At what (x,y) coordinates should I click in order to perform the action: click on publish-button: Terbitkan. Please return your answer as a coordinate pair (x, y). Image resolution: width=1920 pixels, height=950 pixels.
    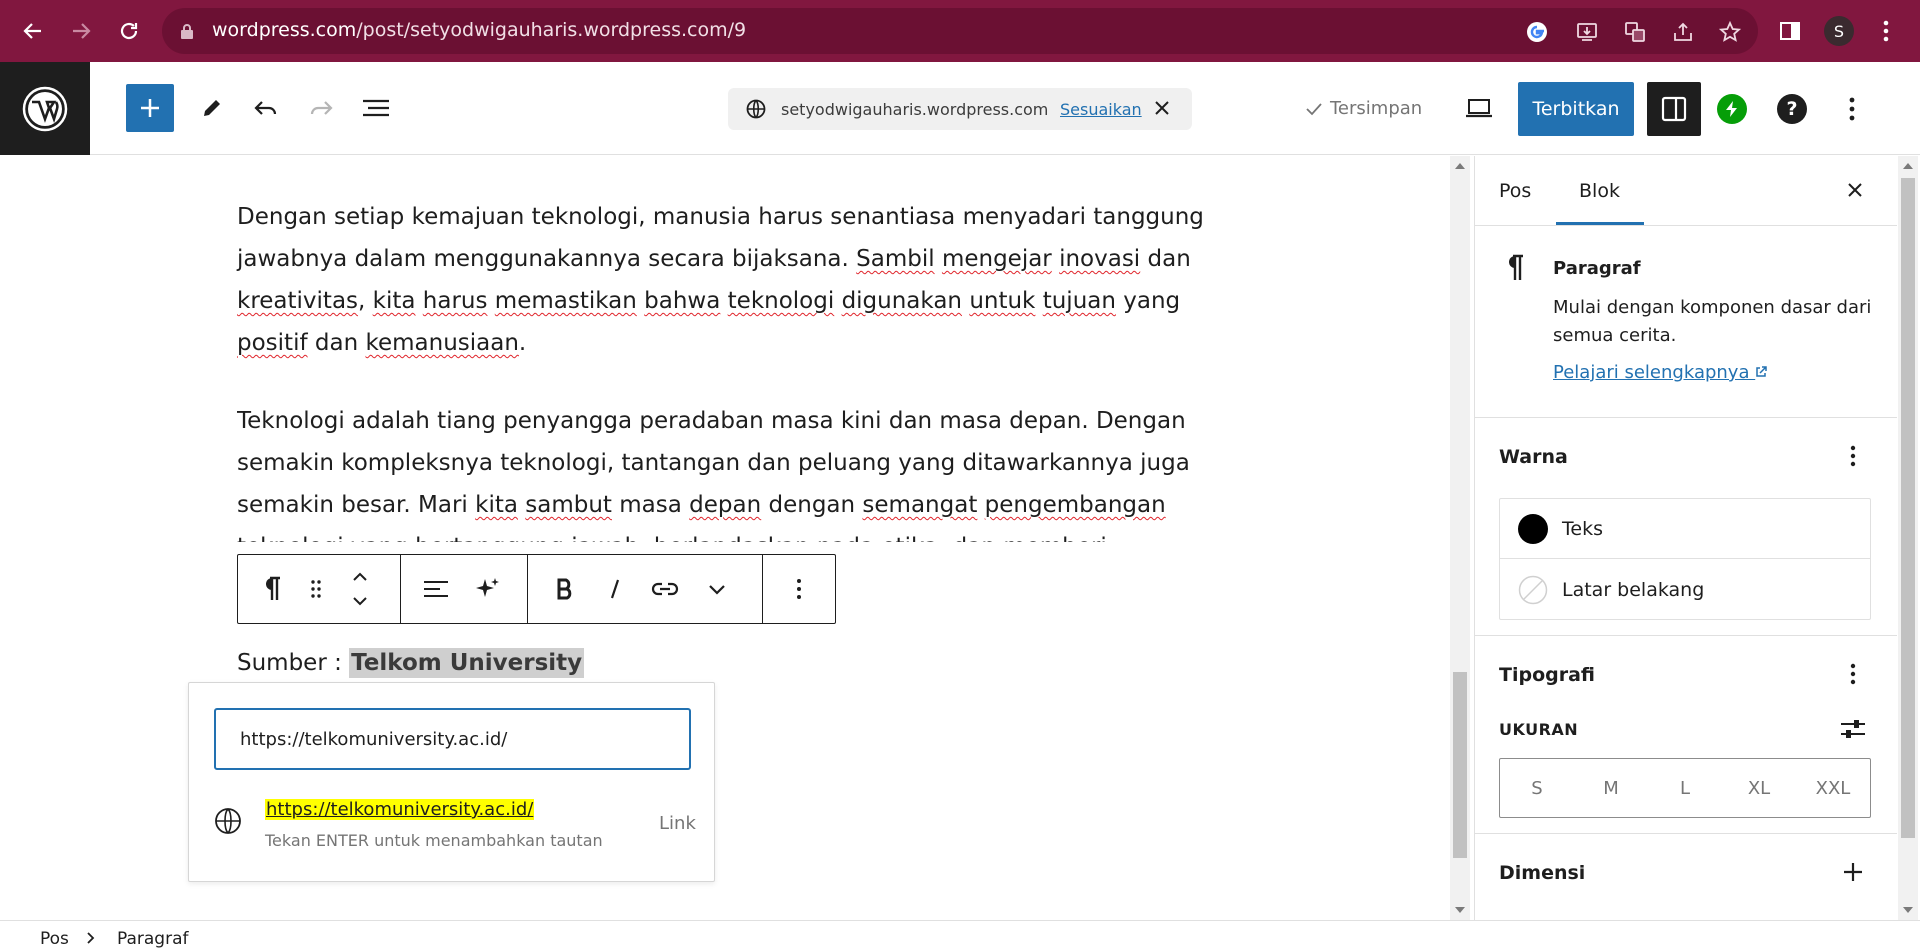
    Looking at the image, I should click on (1576, 109).